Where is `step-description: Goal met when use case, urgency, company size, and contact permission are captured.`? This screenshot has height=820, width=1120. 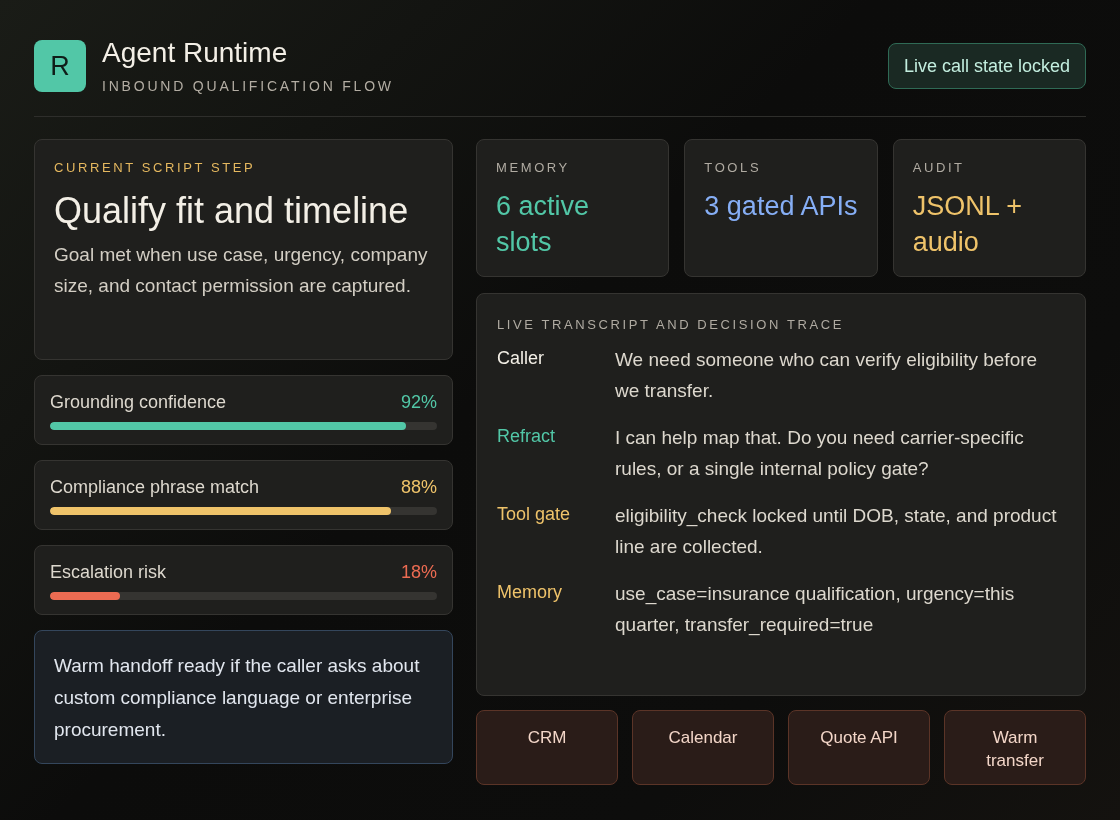 step-description: Goal met when use case, urgency, company size, and contact permission are captured. is located at coordinates (241, 270).